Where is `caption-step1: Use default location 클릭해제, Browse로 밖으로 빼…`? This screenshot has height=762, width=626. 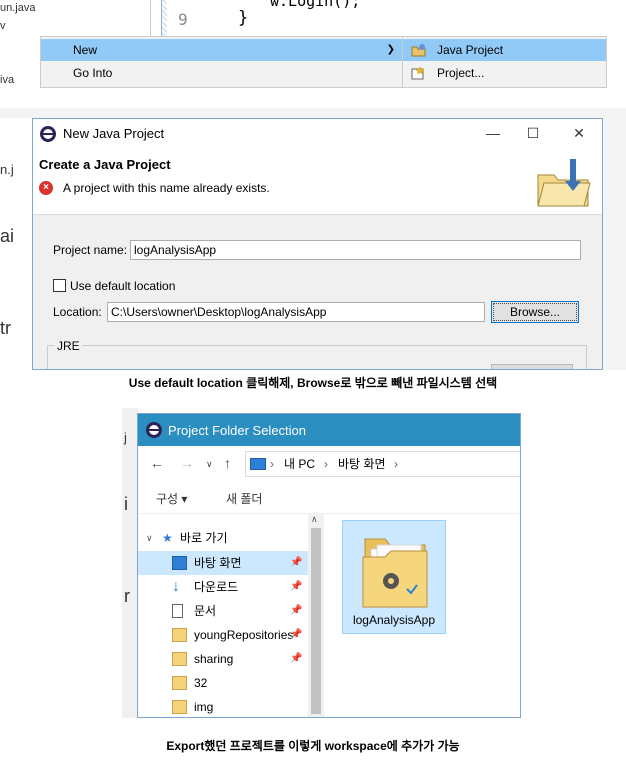 caption-step1: Use default location 클릭해제, Browse로 밖으로 빼… is located at coordinates (313, 383).